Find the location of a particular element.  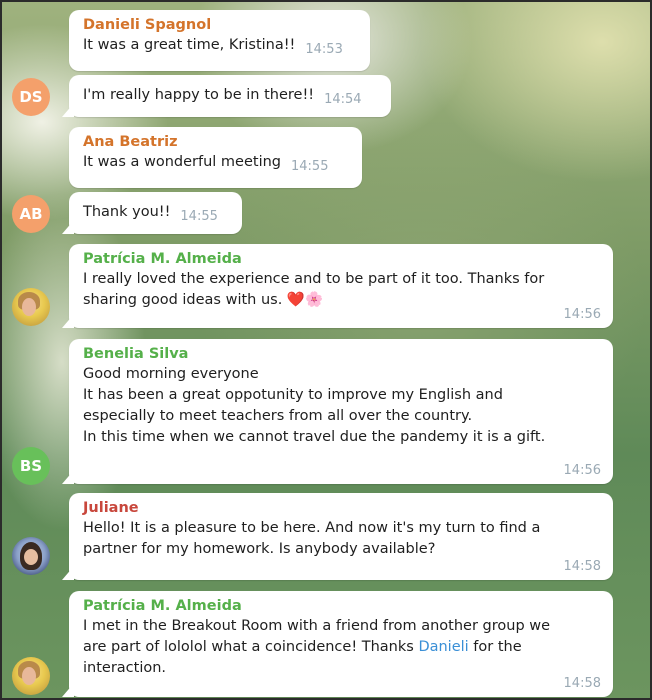

sender-name: Benelia Silva is located at coordinates (341, 354).